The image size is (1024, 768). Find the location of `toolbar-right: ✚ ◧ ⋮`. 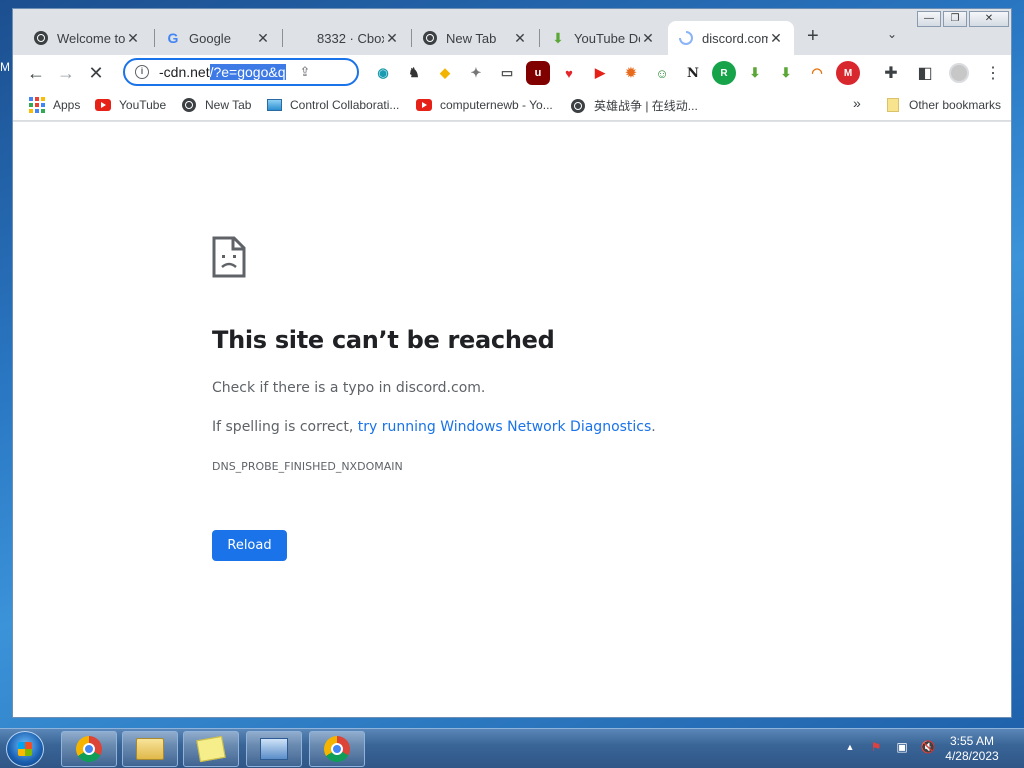

toolbar-right: ✚ ◧ ⋮ is located at coordinates (942, 73).